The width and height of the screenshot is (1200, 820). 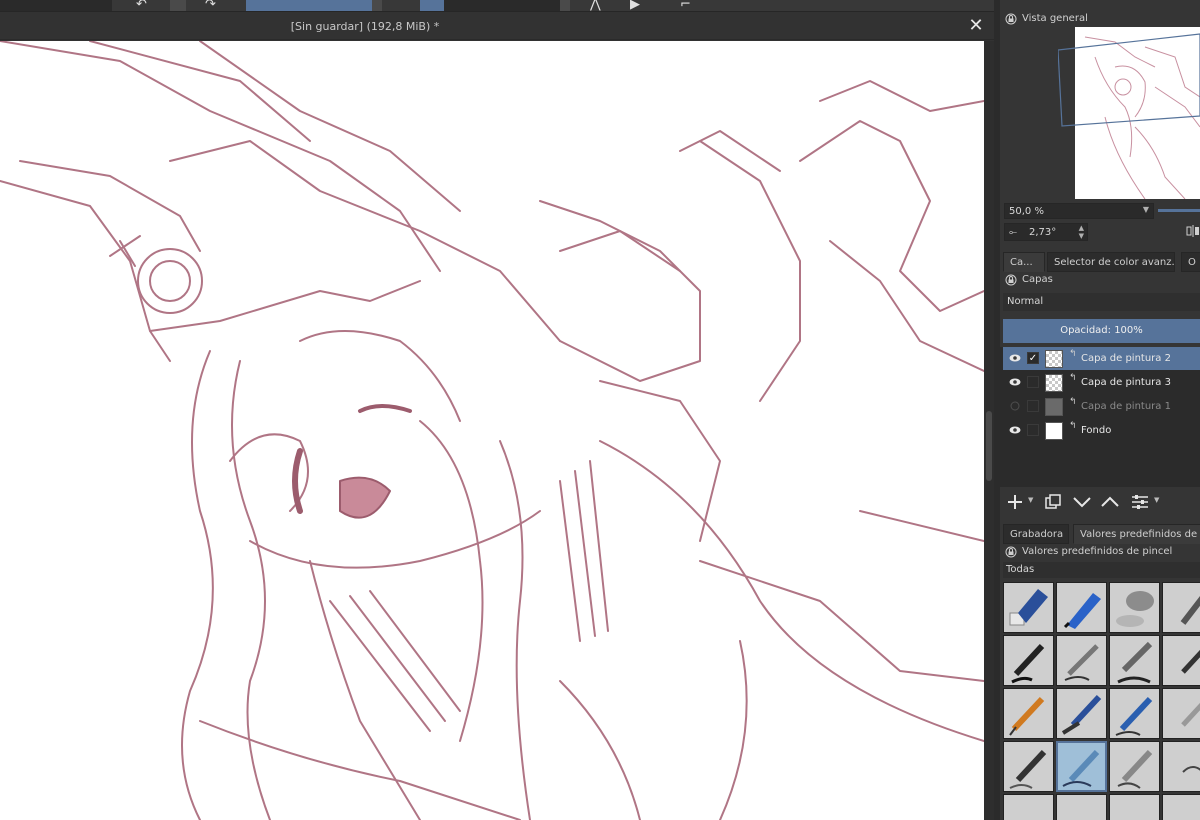 I want to click on brush-pencil-gray, so click(x=1134, y=766).